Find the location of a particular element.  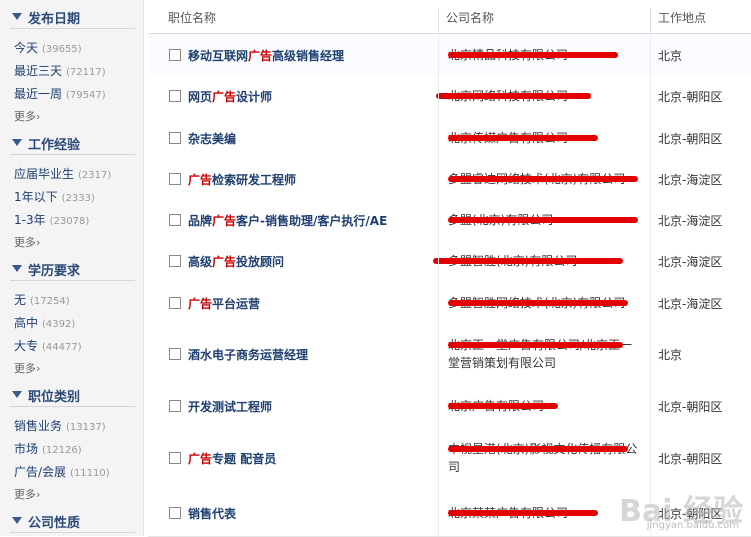

filter-option-label: 1年以下 is located at coordinates (36, 197).